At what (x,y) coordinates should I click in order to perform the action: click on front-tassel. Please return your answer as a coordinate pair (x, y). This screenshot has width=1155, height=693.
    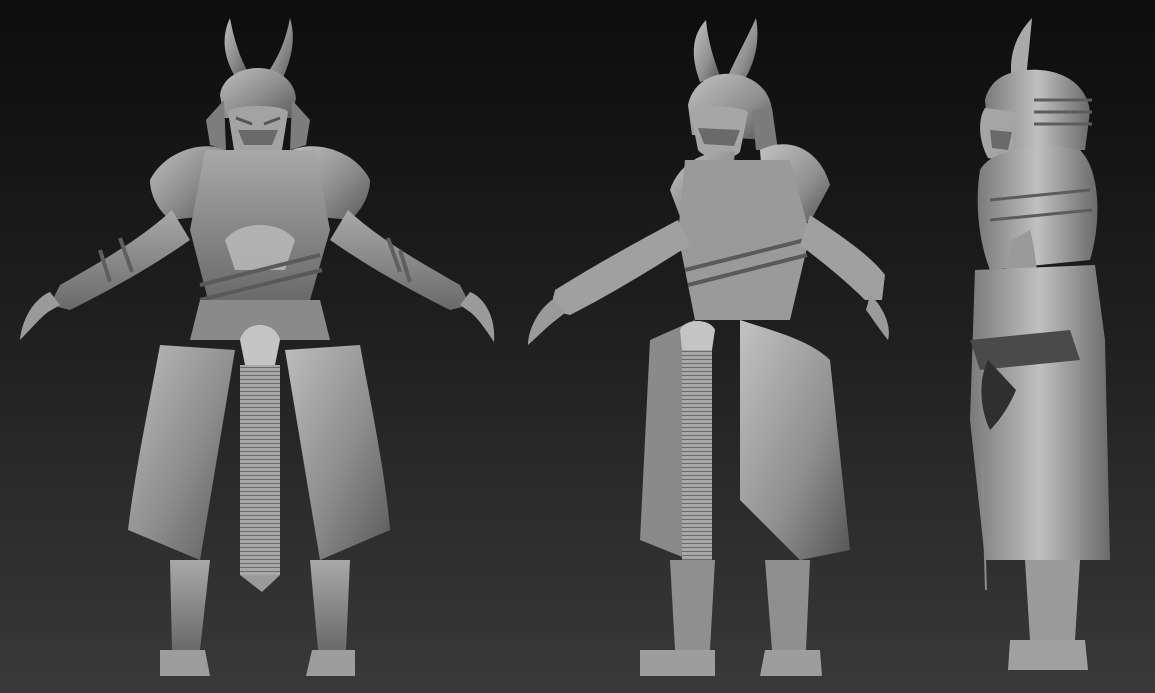
    Looking at the image, I should click on (260, 470).